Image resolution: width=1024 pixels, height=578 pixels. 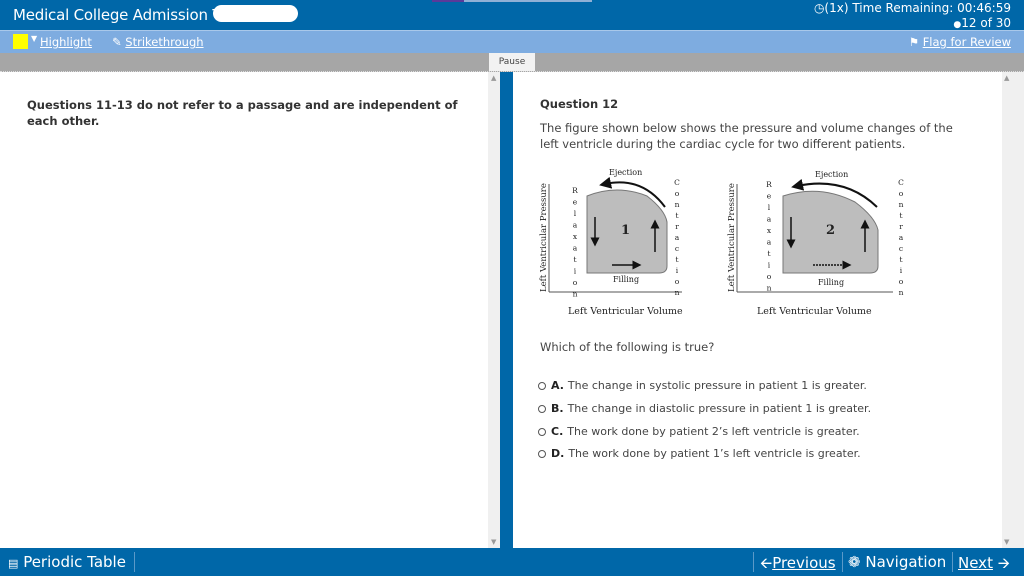 I want to click on exam-title: Medical College Admission Test, so click(x=127, y=15).